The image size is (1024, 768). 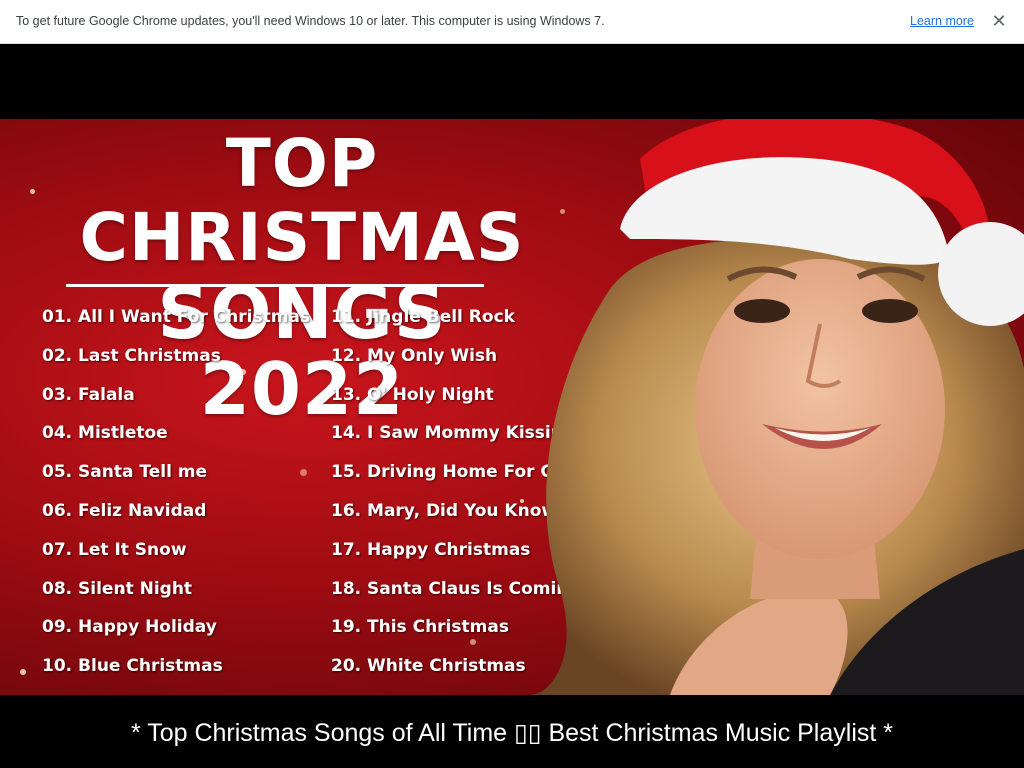 What do you see at coordinates (999, 21) in the screenshot?
I see `close-icon: ✕` at bounding box center [999, 21].